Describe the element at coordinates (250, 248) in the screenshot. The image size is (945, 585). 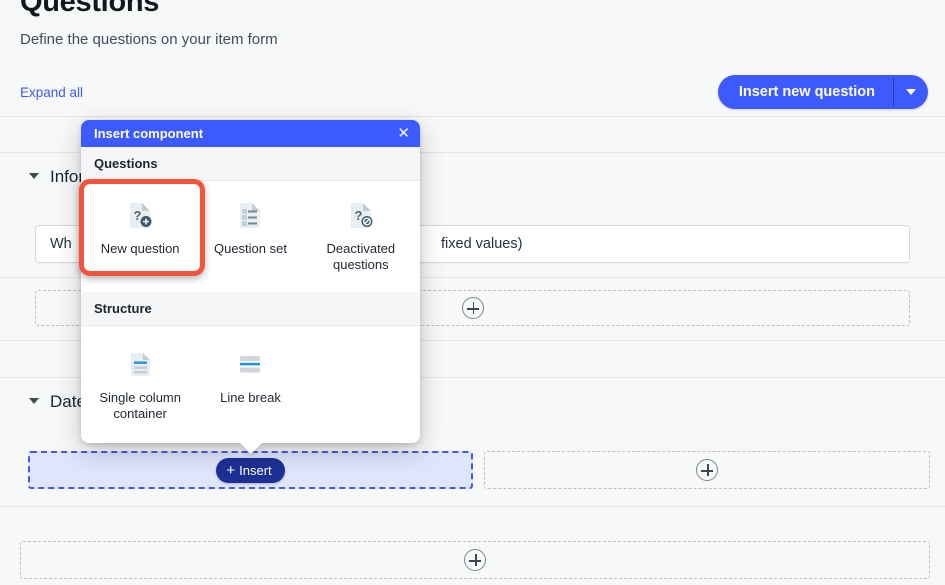
I see `tile-label: Question set` at that location.